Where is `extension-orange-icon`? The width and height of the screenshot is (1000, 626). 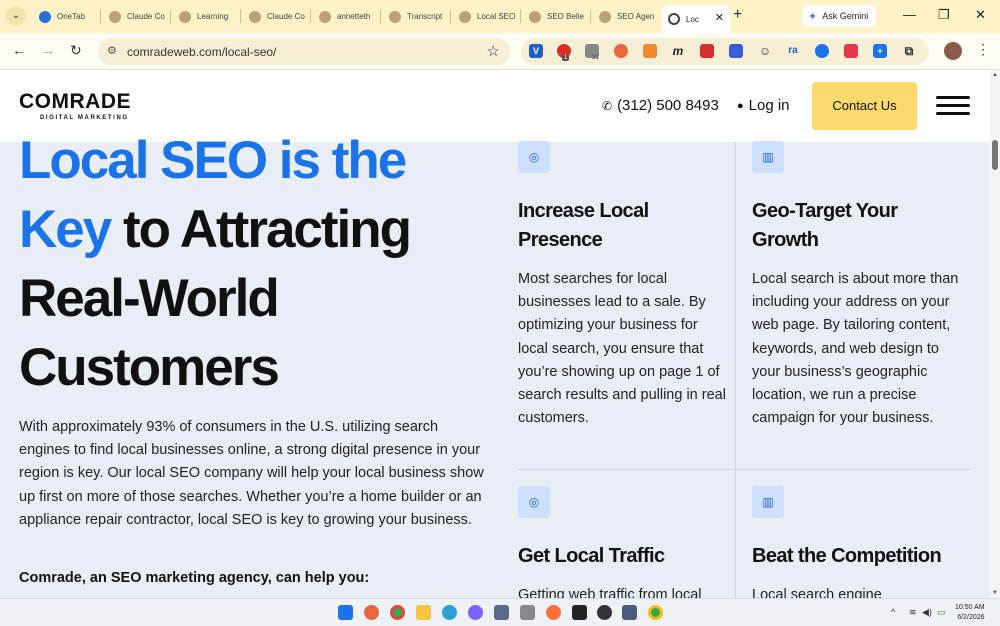
extension-orange-icon is located at coordinates (650, 51).